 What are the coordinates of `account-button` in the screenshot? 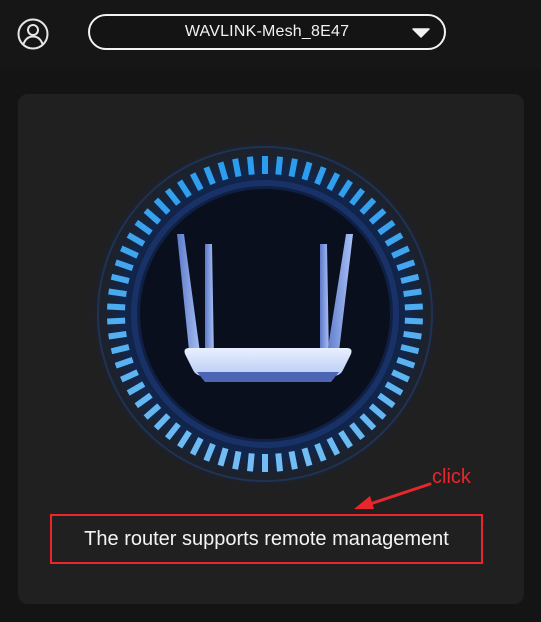 It's located at (33, 34).